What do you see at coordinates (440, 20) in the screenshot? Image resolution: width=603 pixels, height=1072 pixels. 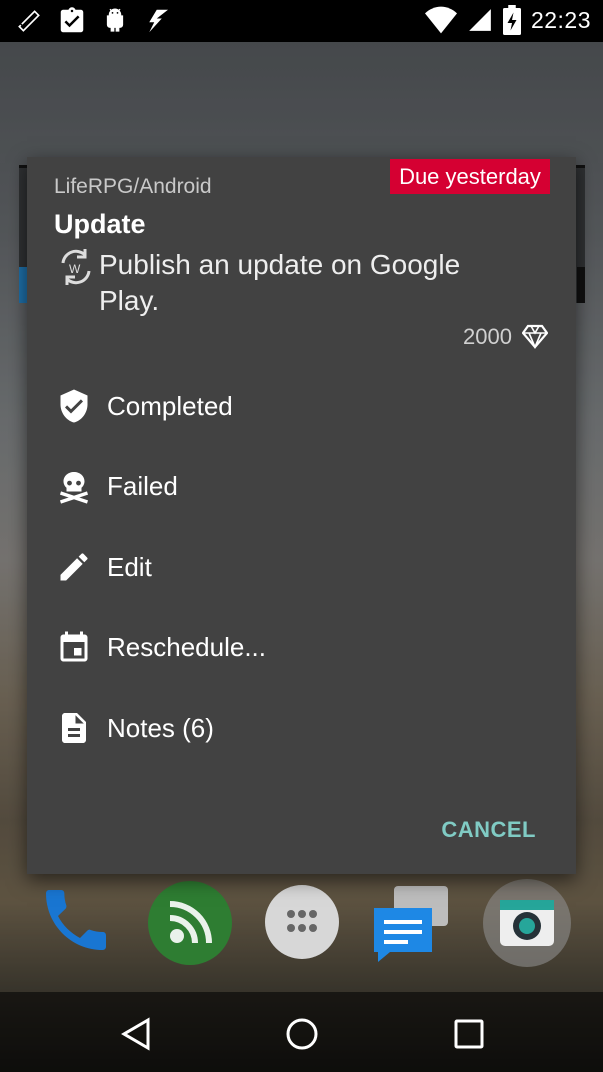 I see `wifi-icon` at bounding box center [440, 20].